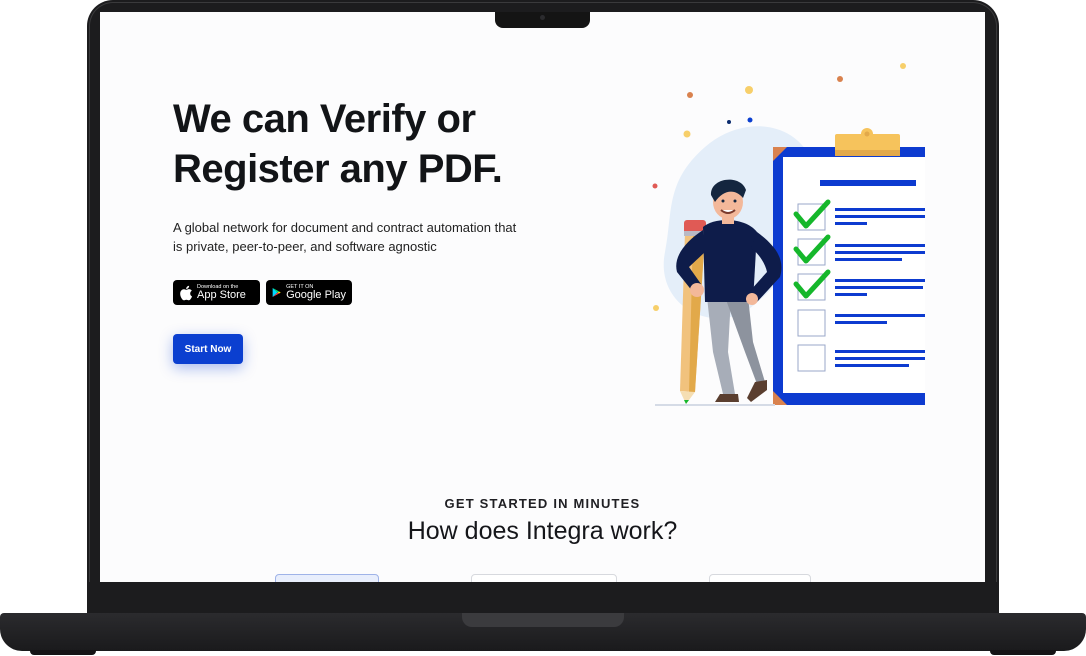  I want to click on app-store-text: Download on the App Store, so click(221, 292).